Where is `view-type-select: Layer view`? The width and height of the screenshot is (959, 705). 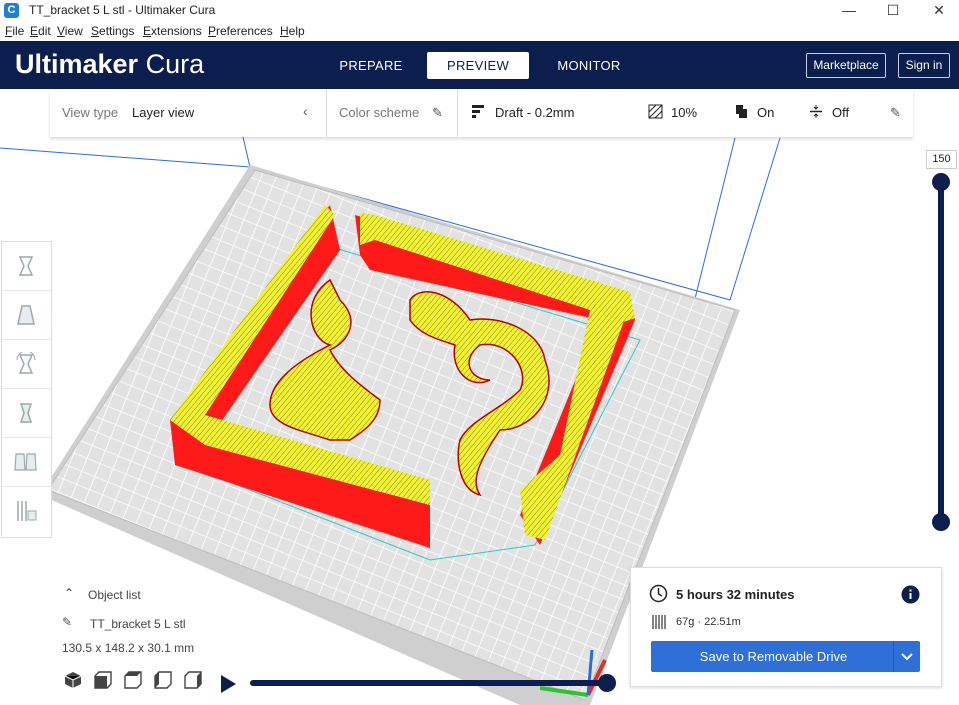
view-type-select: Layer view is located at coordinates (163, 112).